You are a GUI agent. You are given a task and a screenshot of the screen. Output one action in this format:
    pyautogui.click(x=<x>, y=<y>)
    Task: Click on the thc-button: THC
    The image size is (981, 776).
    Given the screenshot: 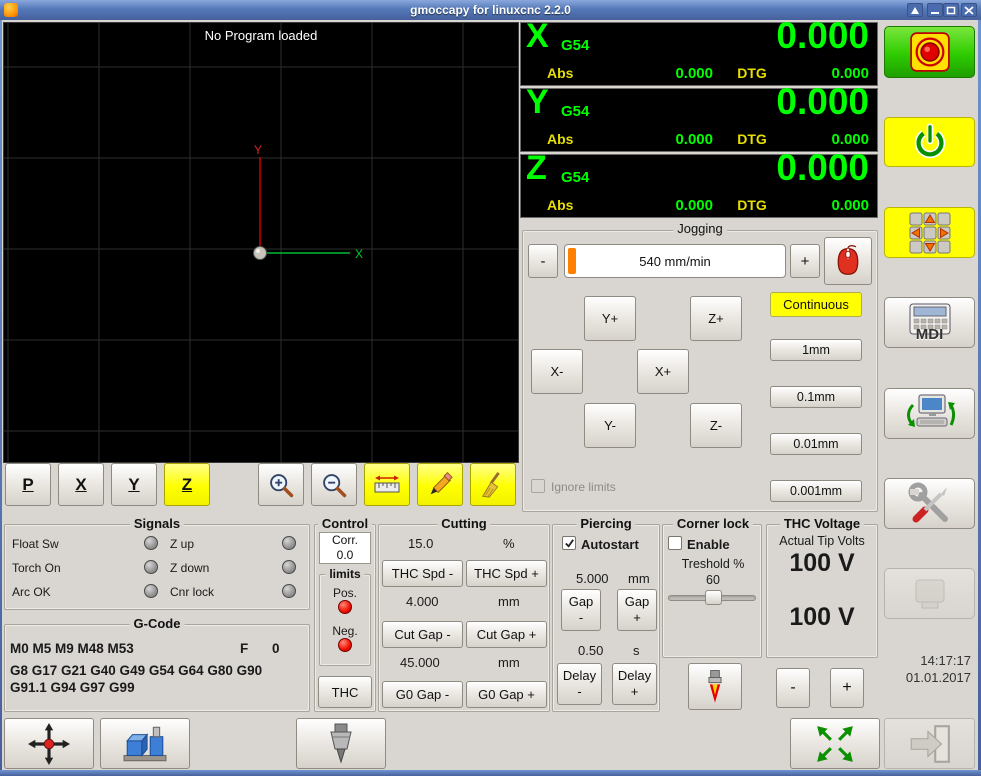 What is the action you would take?
    pyautogui.click(x=345, y=692)
    